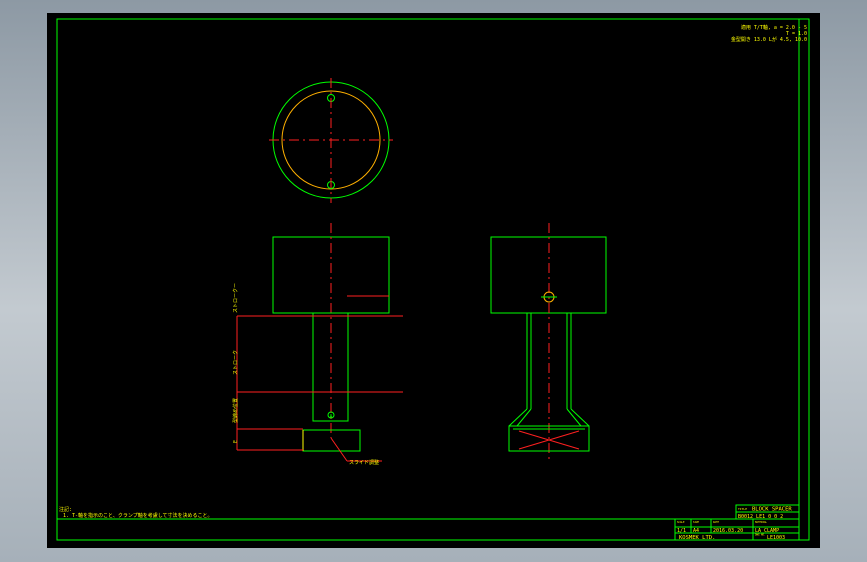 The width and height of the screenshot is (867, 562). I want to click on side-dimension-labels: ストロークー ストローク 型締め位置 E, so click(235, 363).